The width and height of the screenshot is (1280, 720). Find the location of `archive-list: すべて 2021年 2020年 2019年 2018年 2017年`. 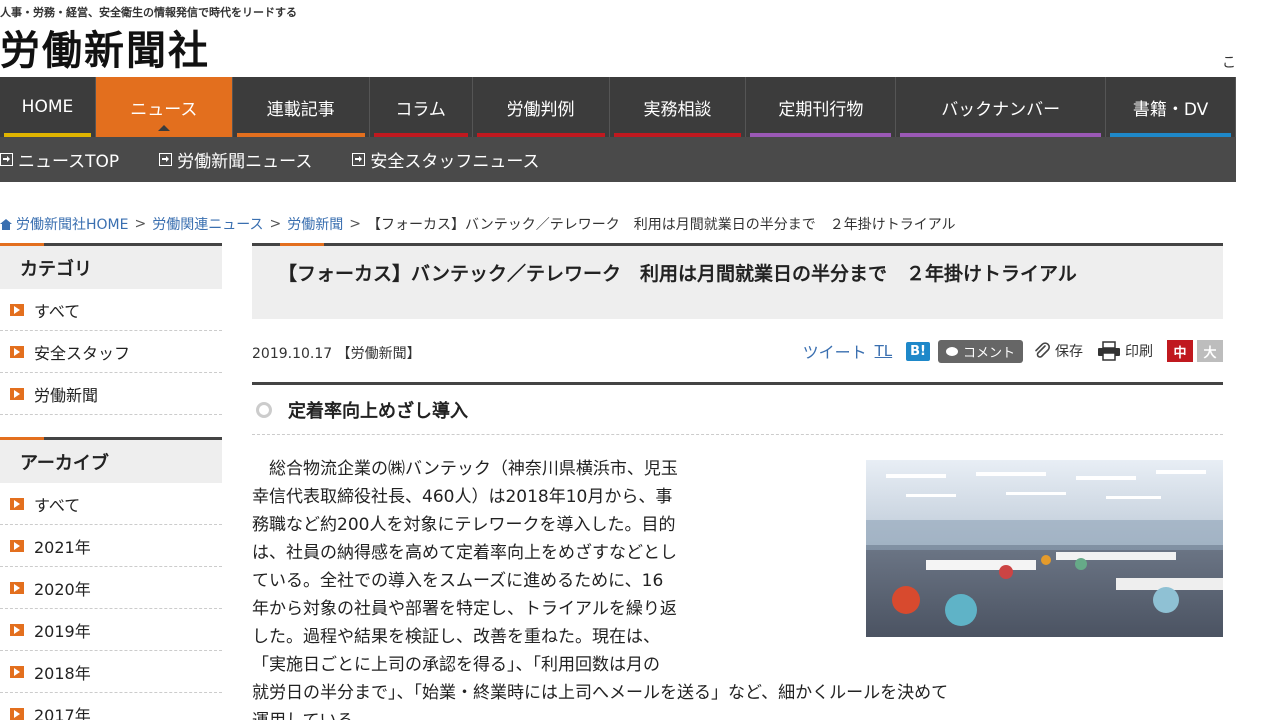

archive-list: すべて 2021年 2020年 2019年 2018年 2017年 is located at coordinates (111, 601).